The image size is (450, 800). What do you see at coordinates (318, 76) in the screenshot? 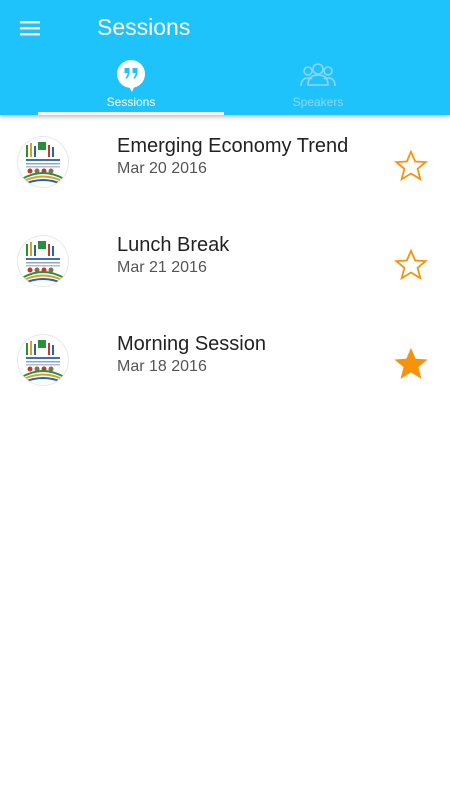
I see `people-group-icon` at bounding box center [318, 76].